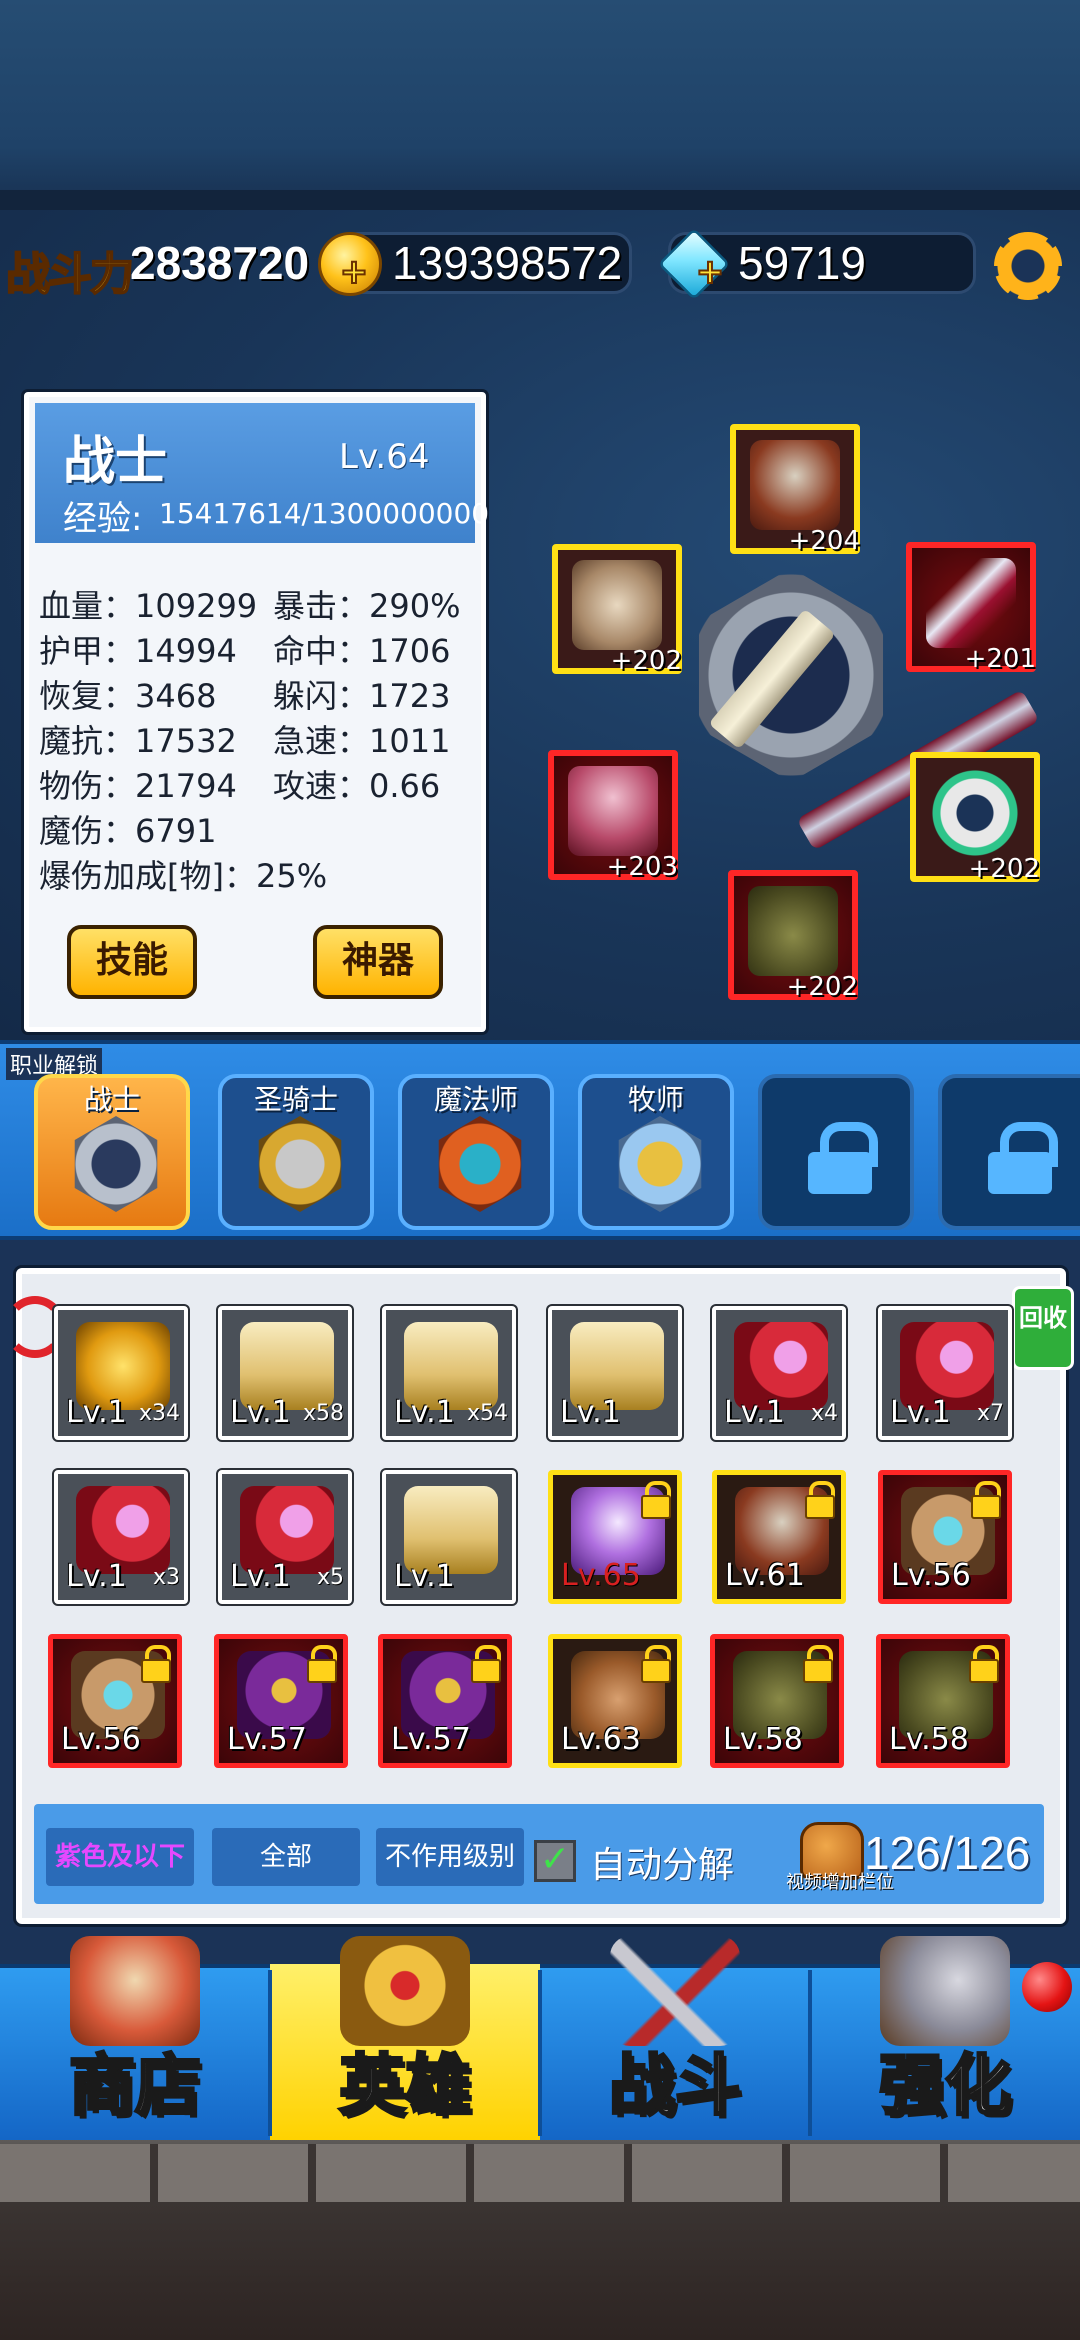 This screenshot has height=2340, width=1080. Describe the element at coordinates (362, 651) in the screenshot. I see `stat-hit: 命中：1706` at that location.